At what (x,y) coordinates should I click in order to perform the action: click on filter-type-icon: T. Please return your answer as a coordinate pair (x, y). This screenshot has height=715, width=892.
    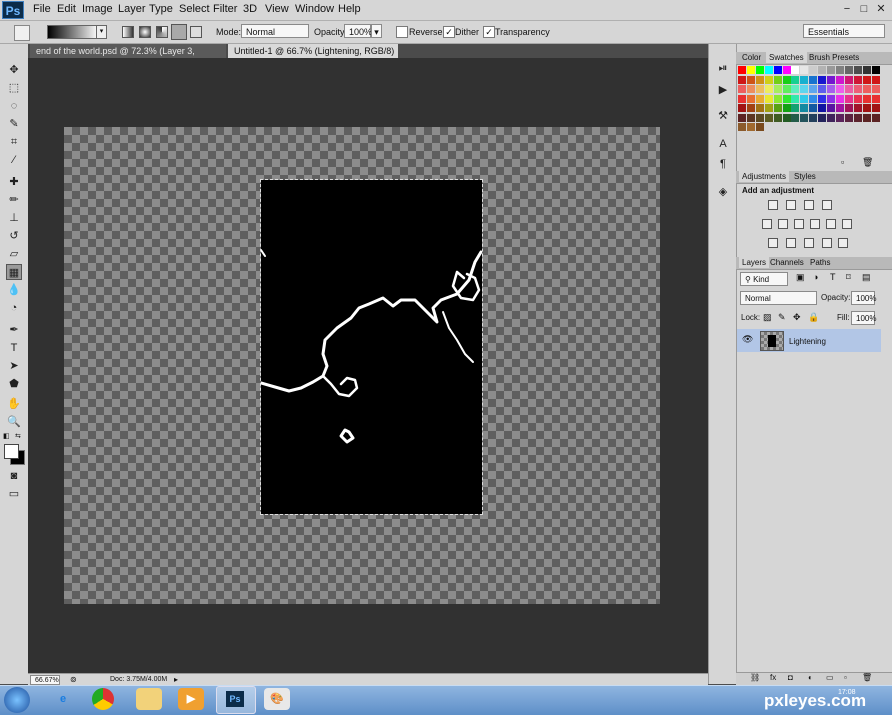
    Looking at the image, I should click on (833, 277).